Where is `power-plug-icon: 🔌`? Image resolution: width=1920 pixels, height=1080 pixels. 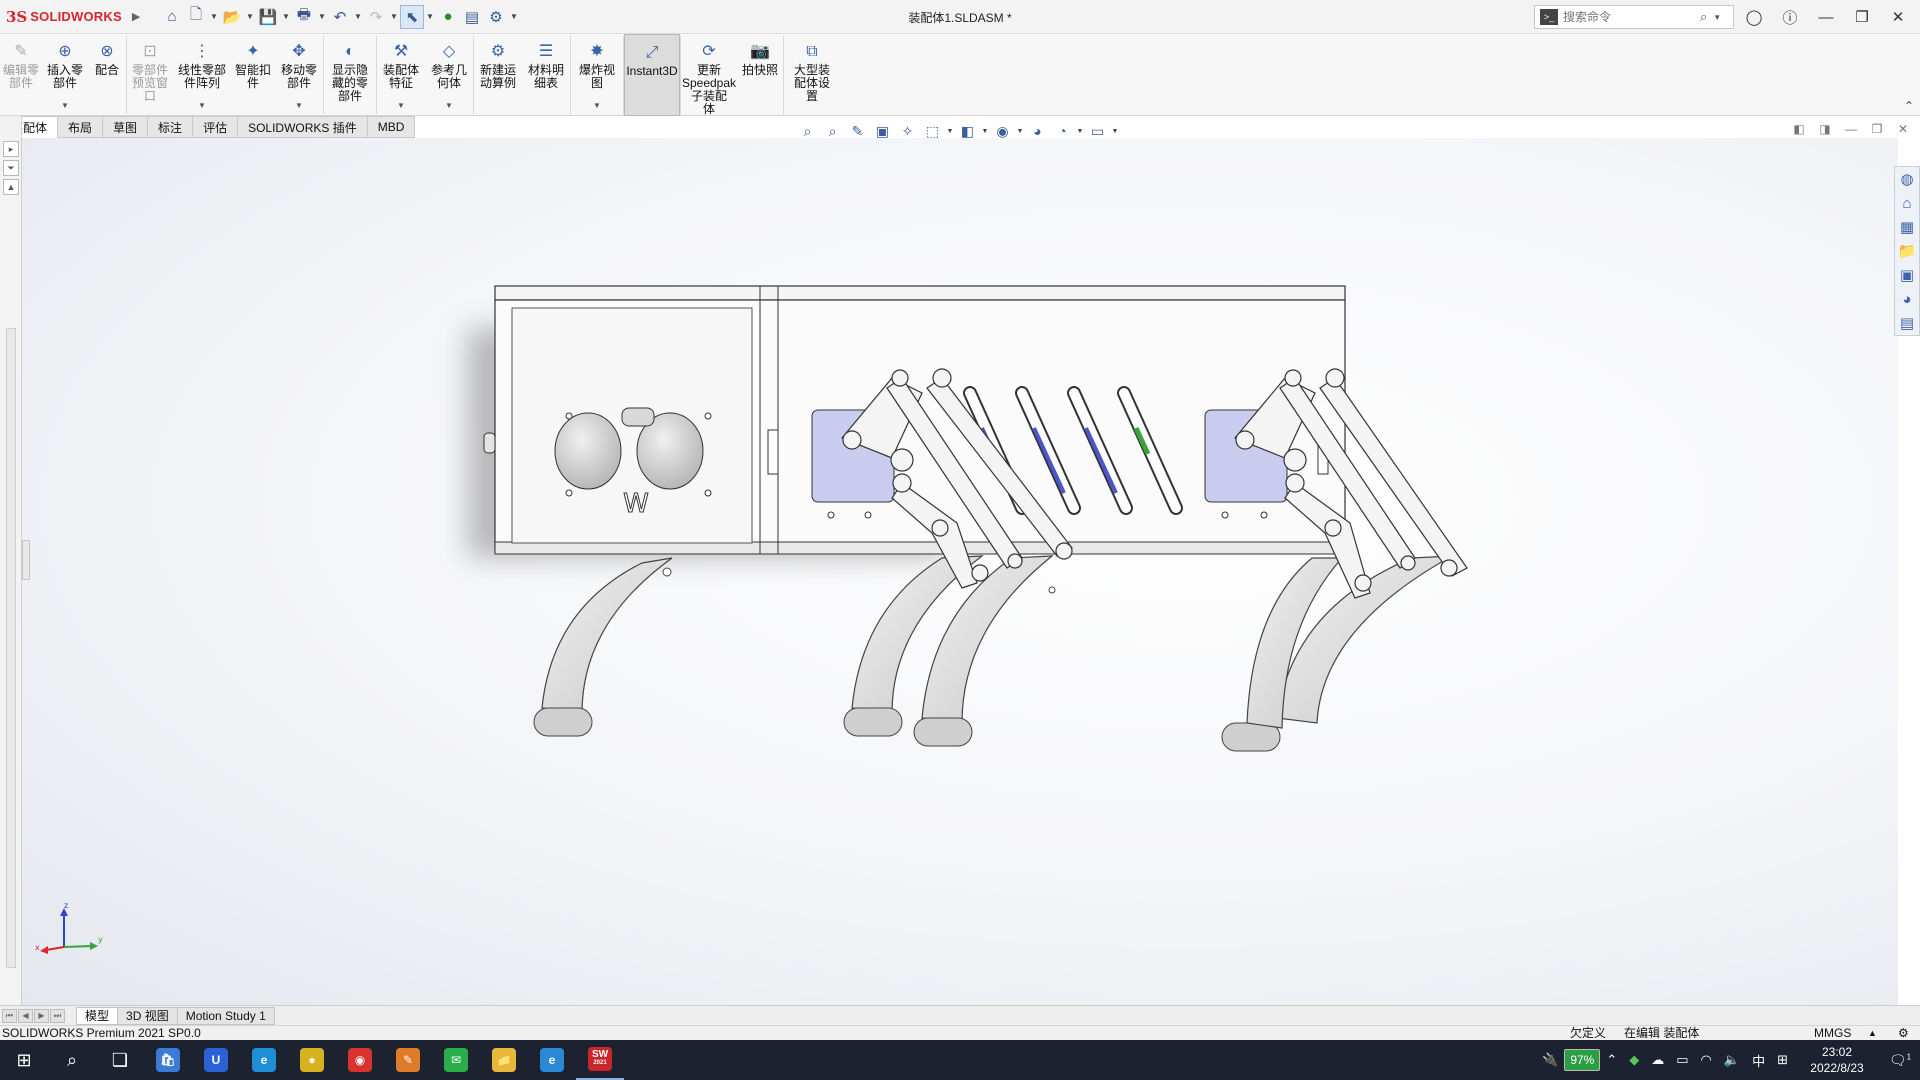 power-plug-icon: 🔌 is located at coordinates (1550, 1060).